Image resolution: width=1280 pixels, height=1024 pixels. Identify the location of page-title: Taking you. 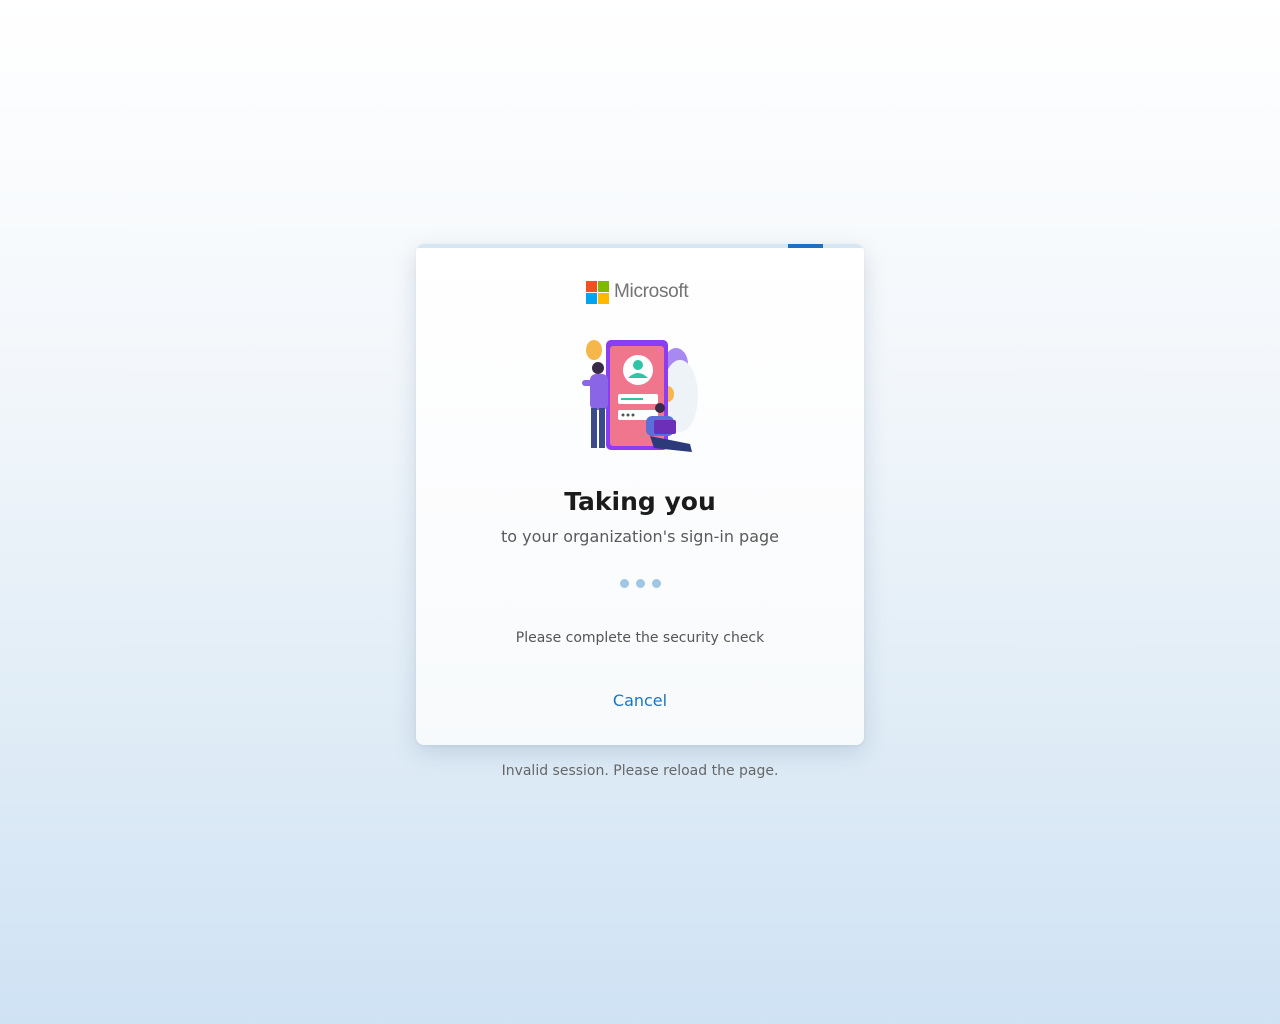
(640, 501).